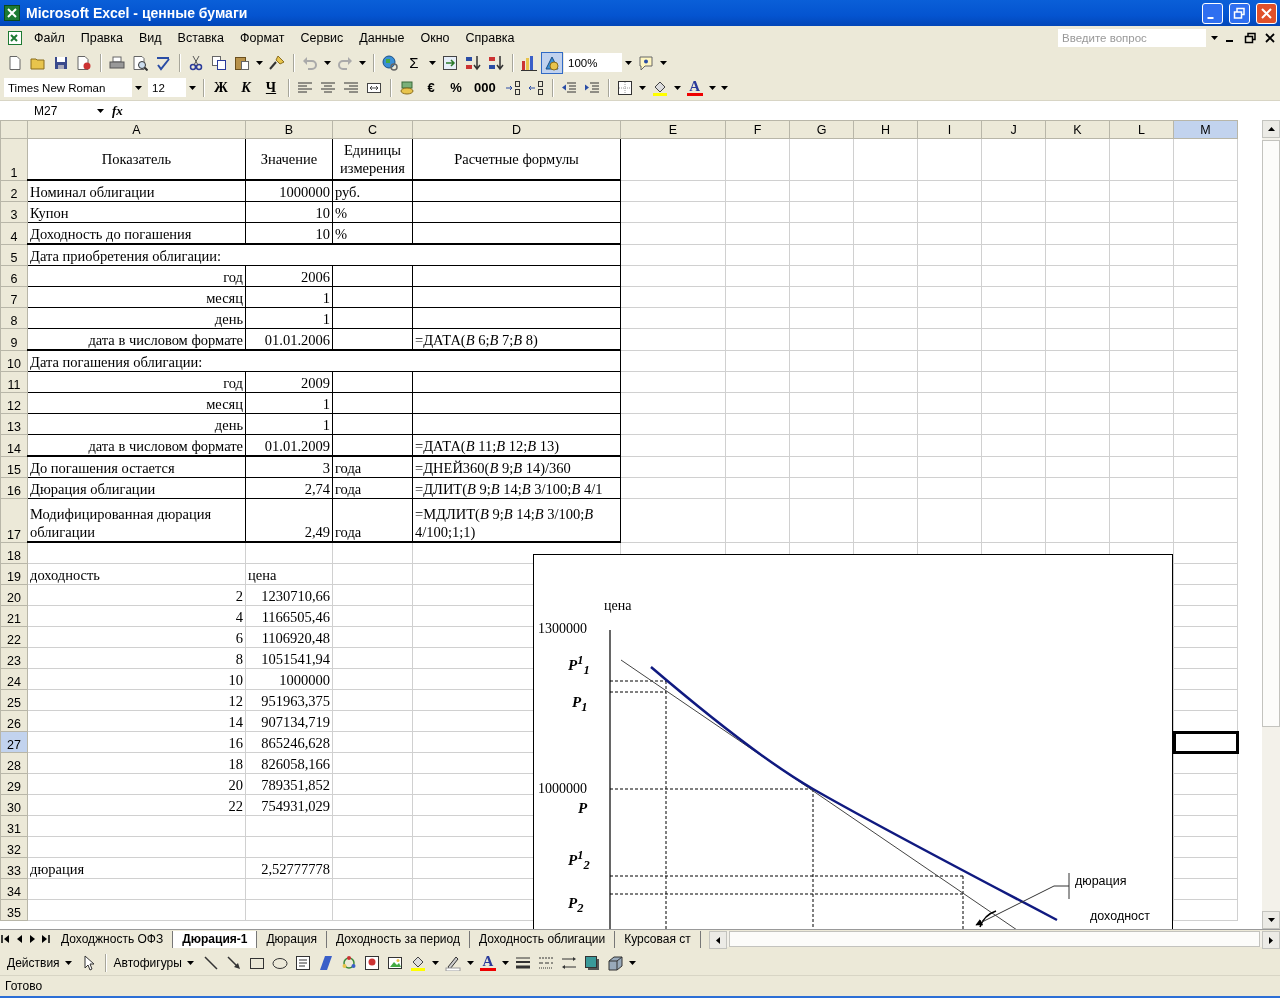  I want to click on table-cell: 10, so click(289, 212).